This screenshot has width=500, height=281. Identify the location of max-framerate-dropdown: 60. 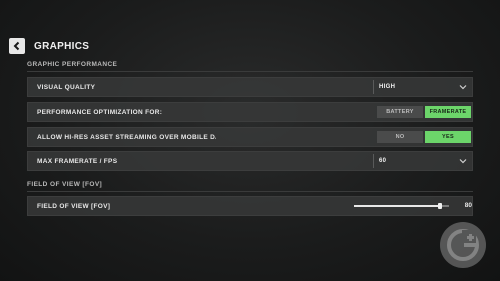
(422, 161).